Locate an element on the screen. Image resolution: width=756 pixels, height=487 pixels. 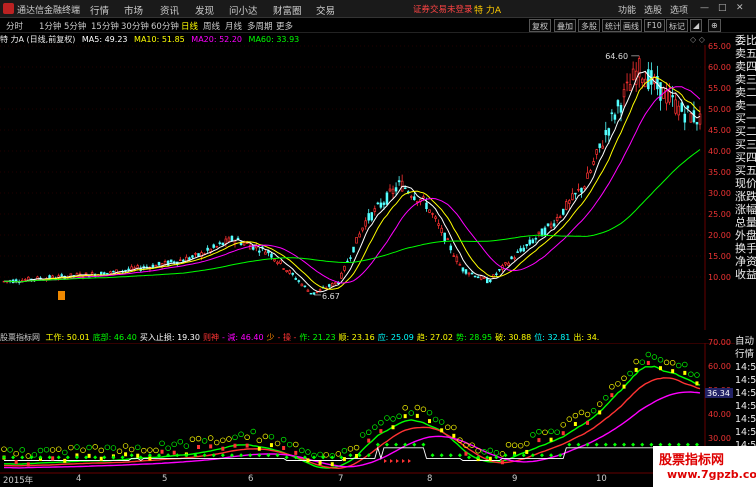
menu-item-quotes: 行情 is located at coordinates (99, 10).